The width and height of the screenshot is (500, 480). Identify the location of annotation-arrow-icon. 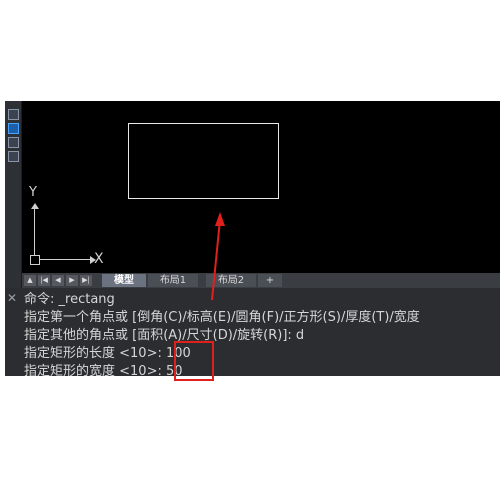
(218, 256).